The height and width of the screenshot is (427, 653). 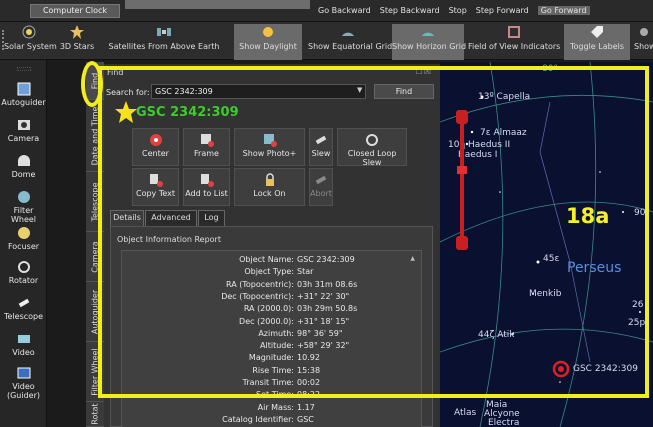 I want to click on fov-icon, so click(x=514, y=32).